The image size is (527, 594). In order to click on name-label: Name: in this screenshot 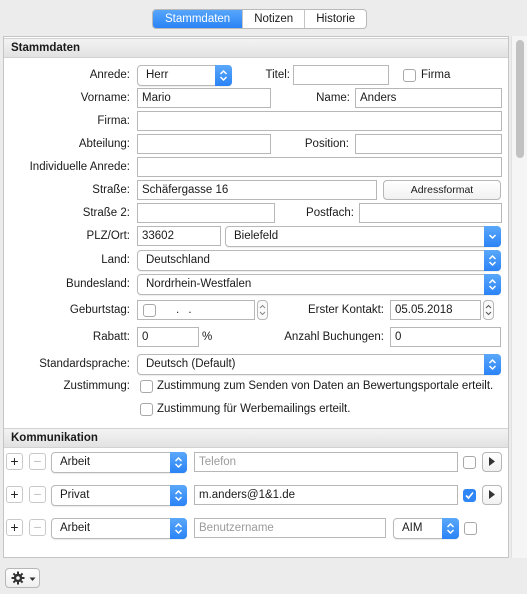, I will do `click(333, 98)`.